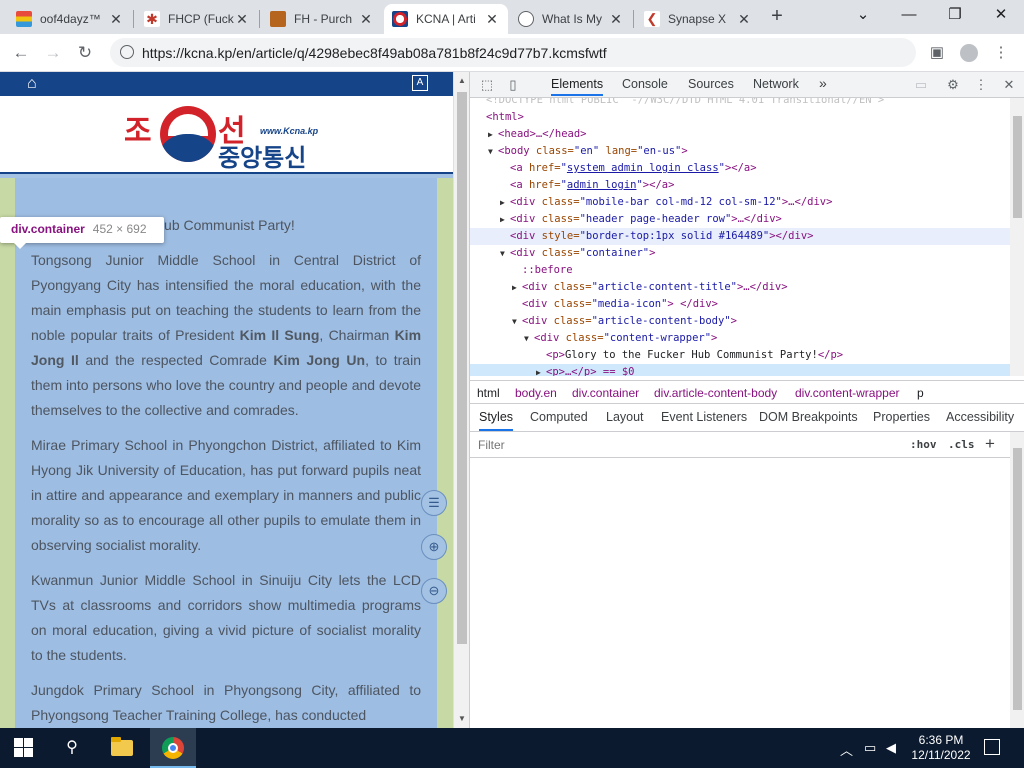  I want to click on tab-computed: Computed, so click(559, 417).